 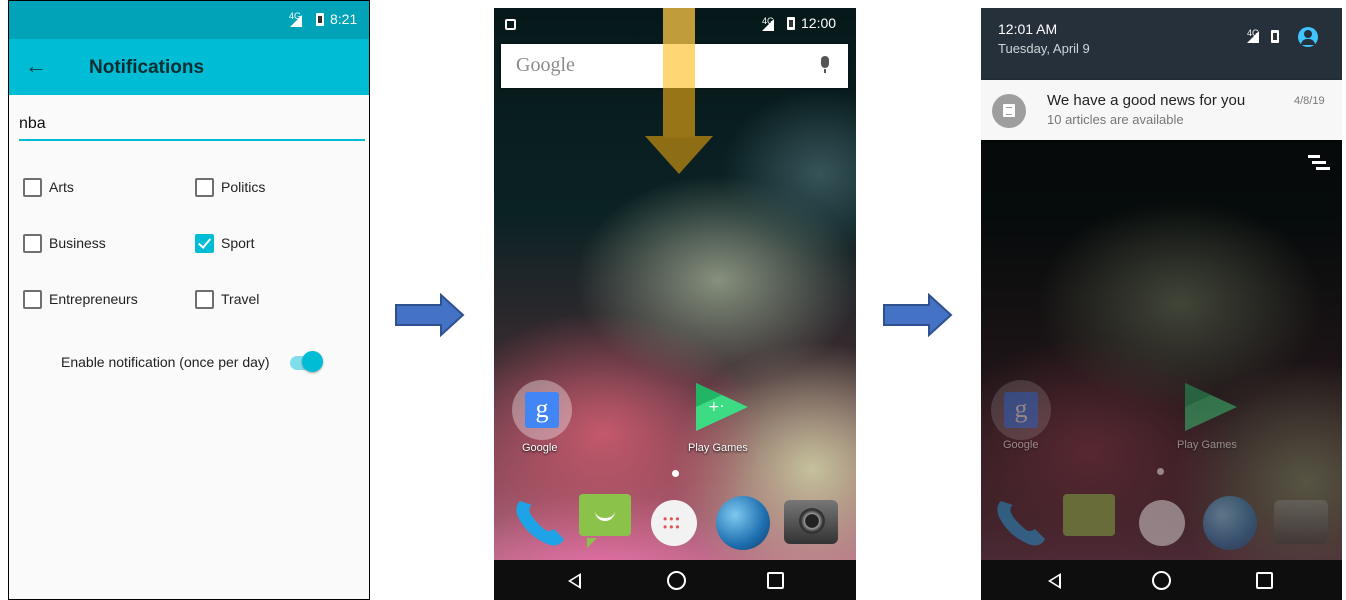 What do you see at coordinates (1319, 165) in the screenshot?
I see `clear-all-icon` at bounding box center [1319, 165].